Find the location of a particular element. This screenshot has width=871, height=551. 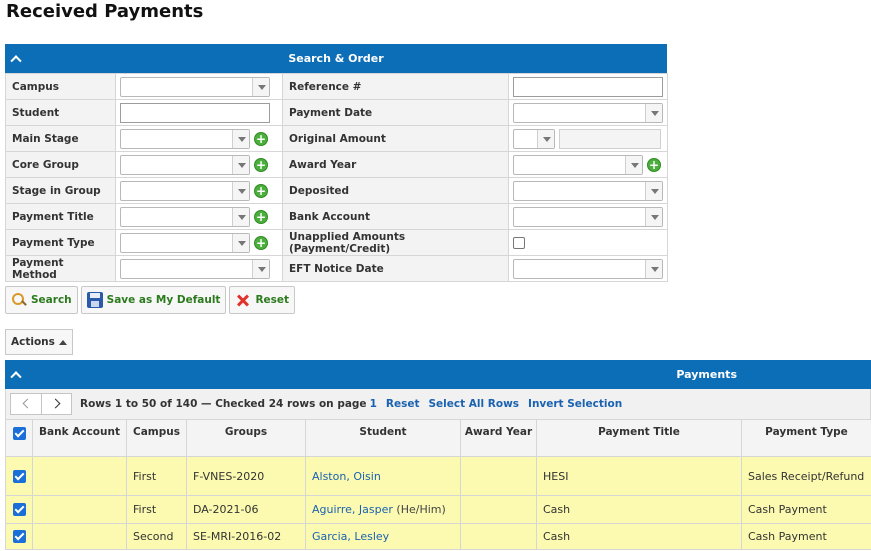

amount-operator-select is located at coordinates (534, 138).